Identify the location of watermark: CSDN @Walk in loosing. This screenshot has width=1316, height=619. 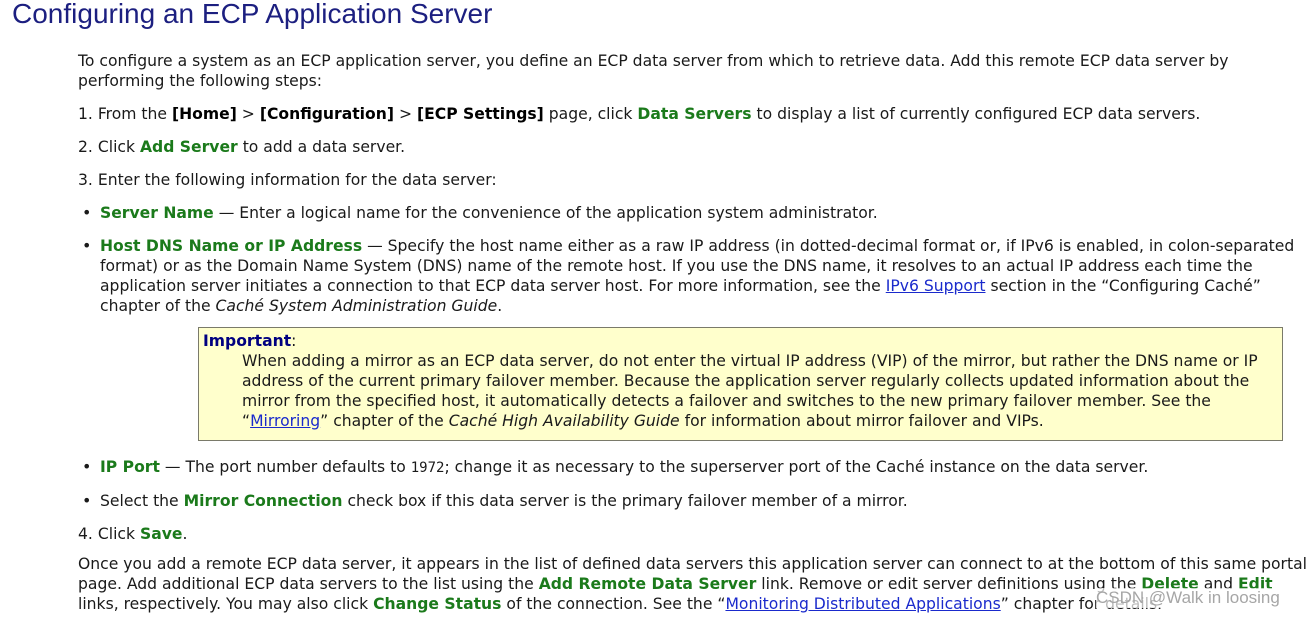
(1188, 598).